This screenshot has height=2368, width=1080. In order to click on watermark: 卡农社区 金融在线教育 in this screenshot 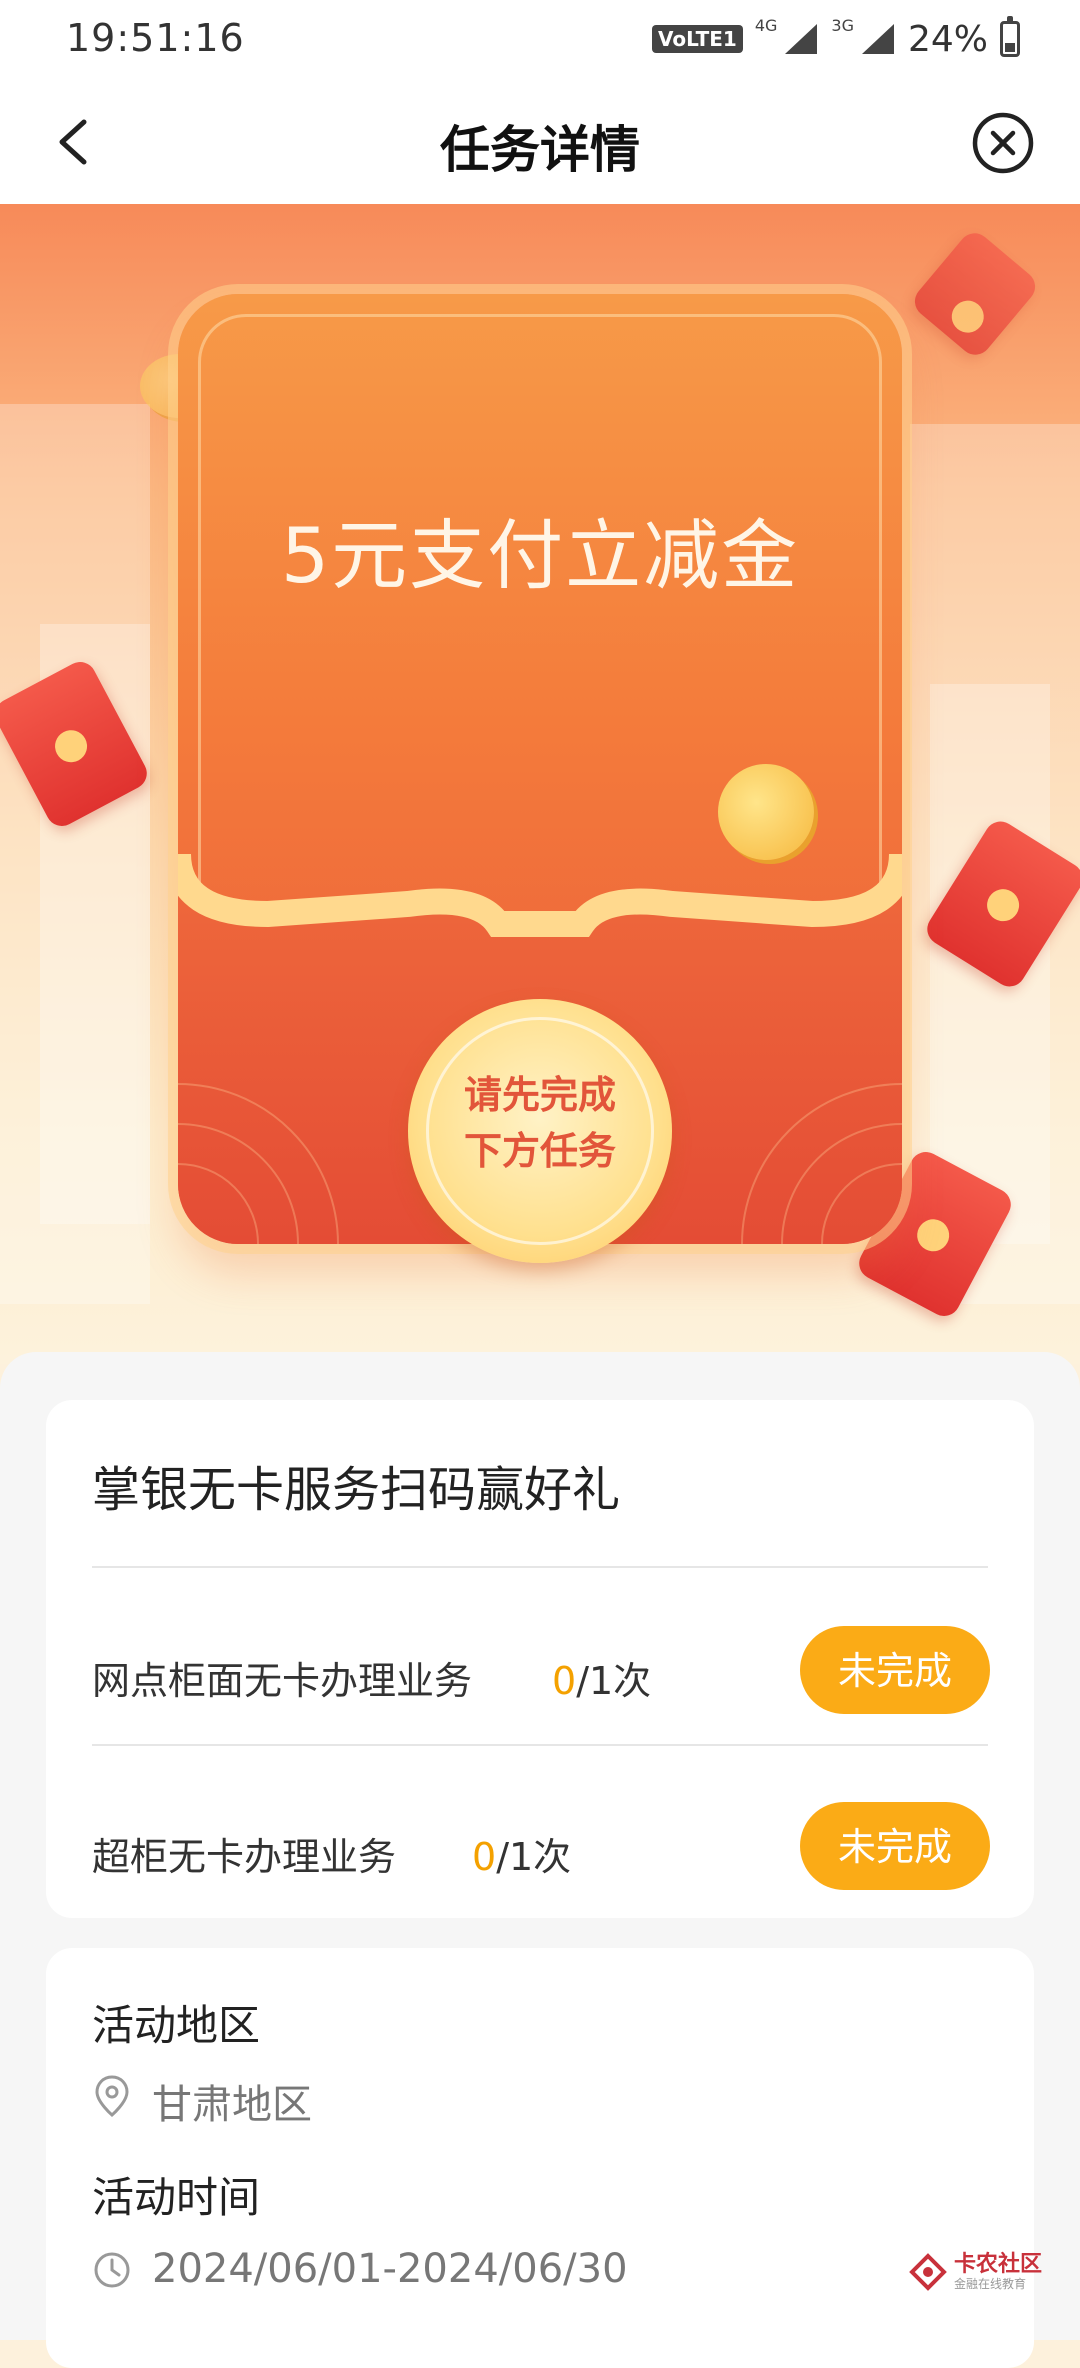, I will do `click(975, 2272)`.